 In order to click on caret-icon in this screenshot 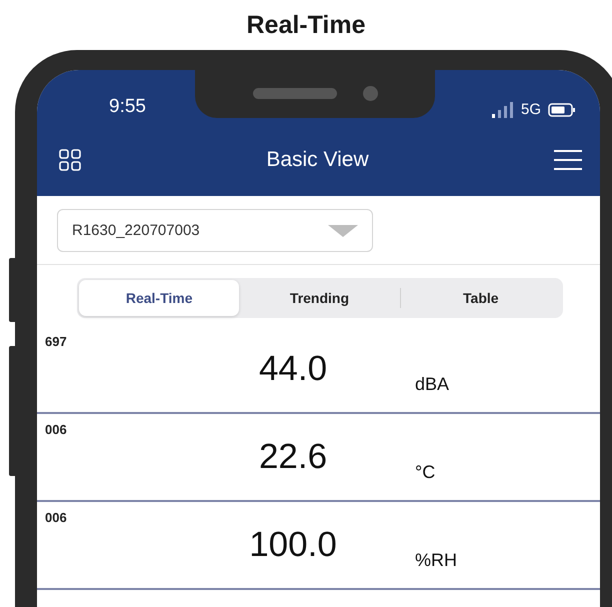, I will do `click(343, 231)`.